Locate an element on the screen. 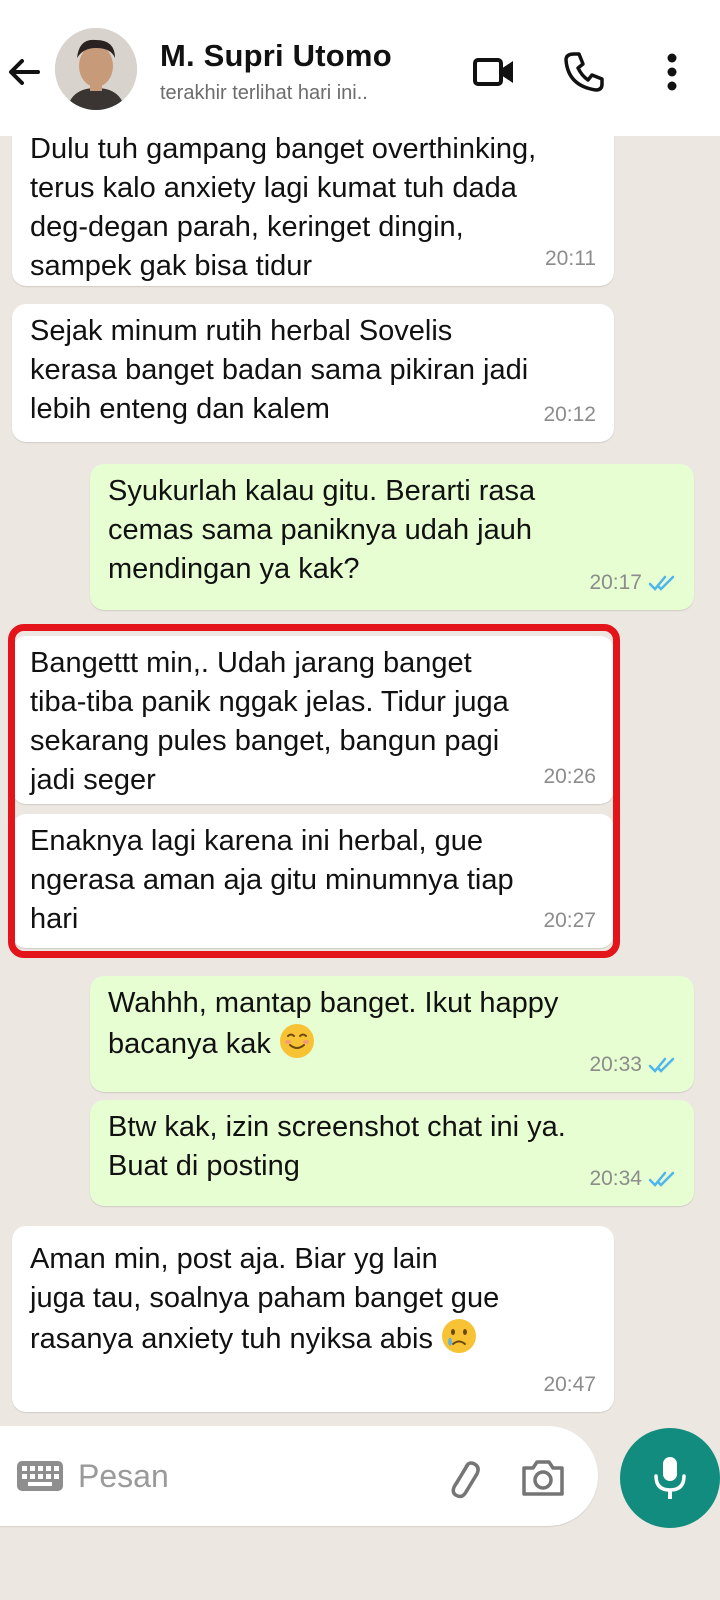  camera-icon is located at coordinates (543, 1478).